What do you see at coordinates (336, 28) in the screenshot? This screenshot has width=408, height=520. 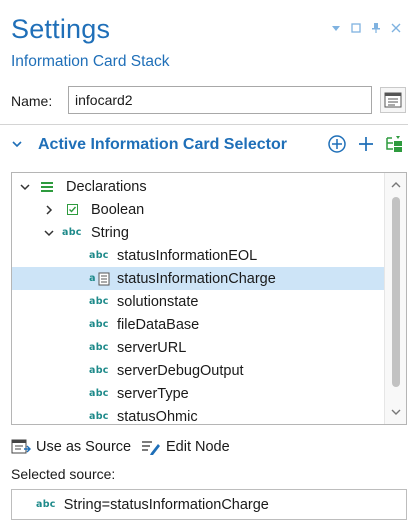 I see `dropdown-arrow-icon` at bounding box center [336, 28].